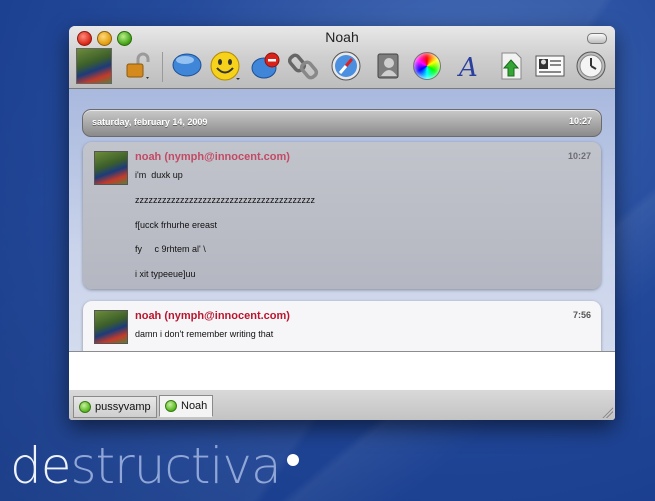 The width and height of the screenshot is (655, 501). I want to click on tab-bar: pussyvamp Noah, so click(342, 405).